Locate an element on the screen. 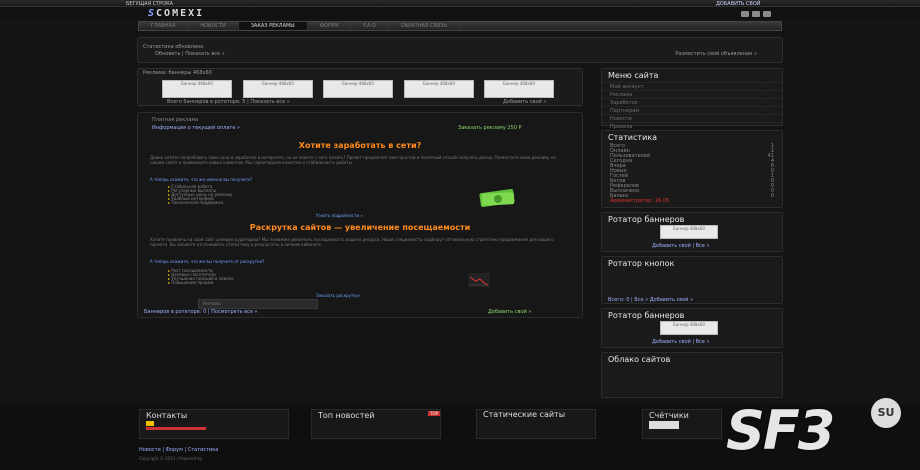 The image size is (920, 470). heading-earn: Хотите заработать в сети? is located at coordinates (360, 145).